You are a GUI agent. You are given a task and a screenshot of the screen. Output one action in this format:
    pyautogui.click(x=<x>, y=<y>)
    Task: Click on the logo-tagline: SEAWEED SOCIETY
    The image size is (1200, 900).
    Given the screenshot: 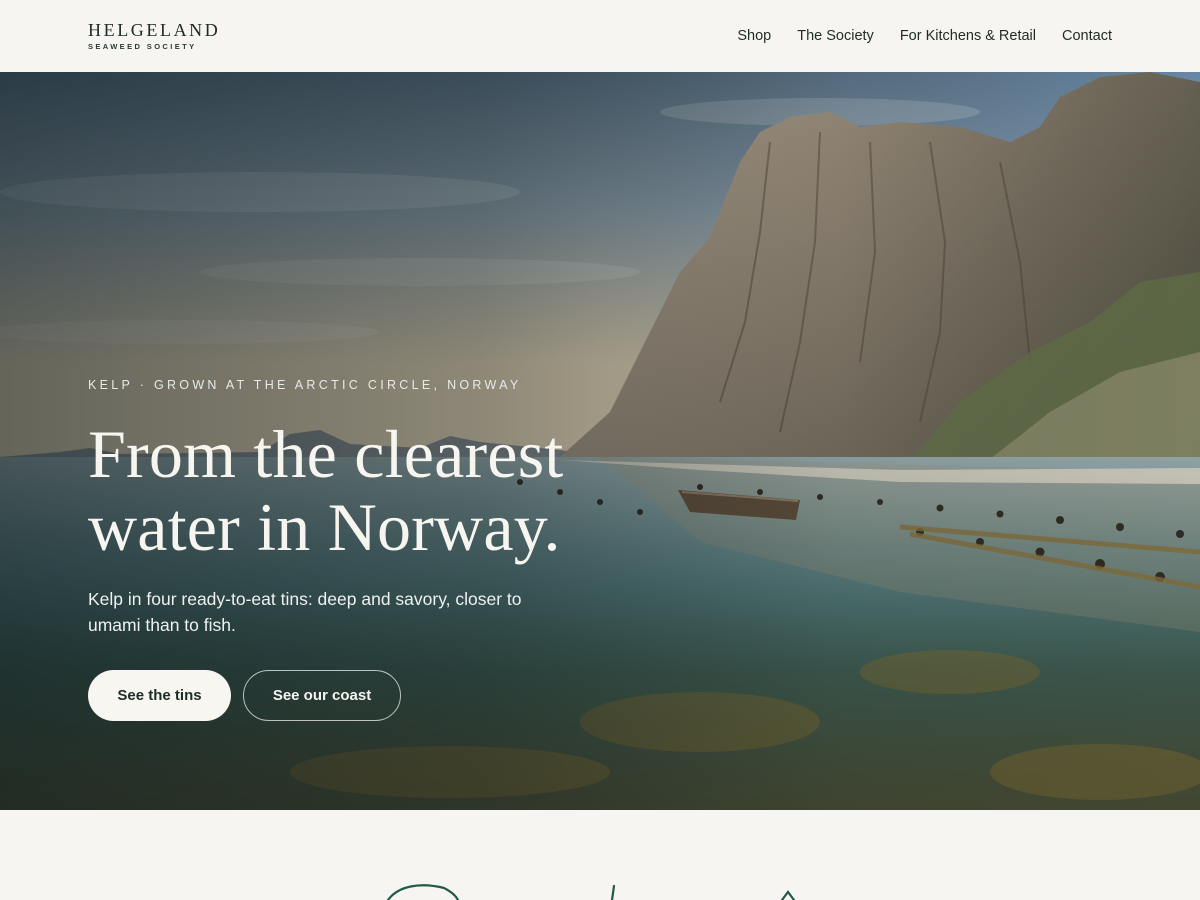 What is the action you would take?
    pyautogui.click(x=142, y=46)
    